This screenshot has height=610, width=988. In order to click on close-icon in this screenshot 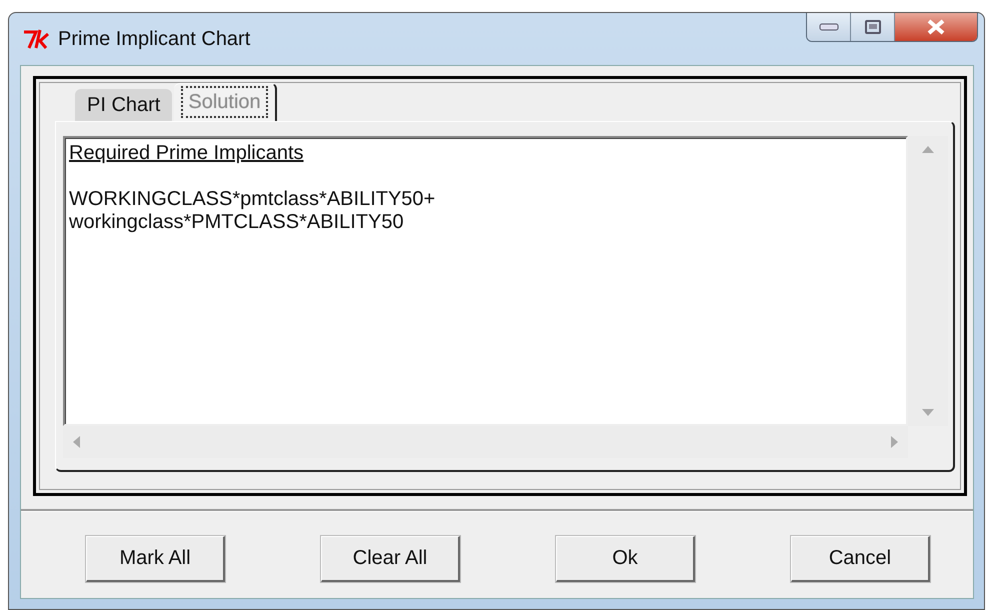, I will do `click(936, 27)`.